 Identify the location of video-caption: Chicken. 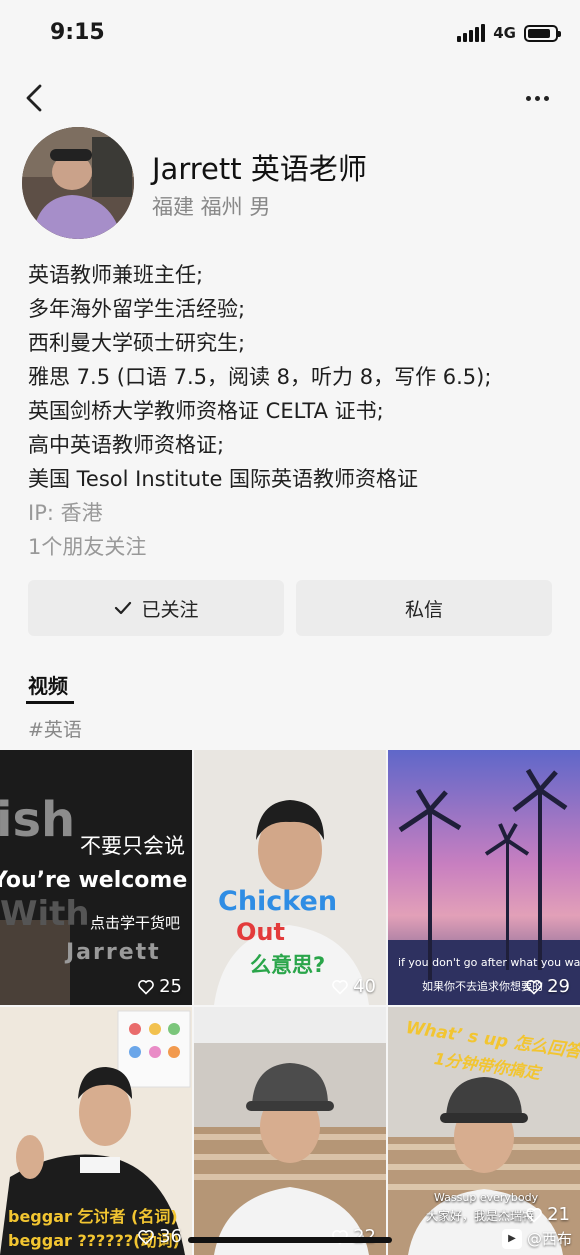
(278, 901).